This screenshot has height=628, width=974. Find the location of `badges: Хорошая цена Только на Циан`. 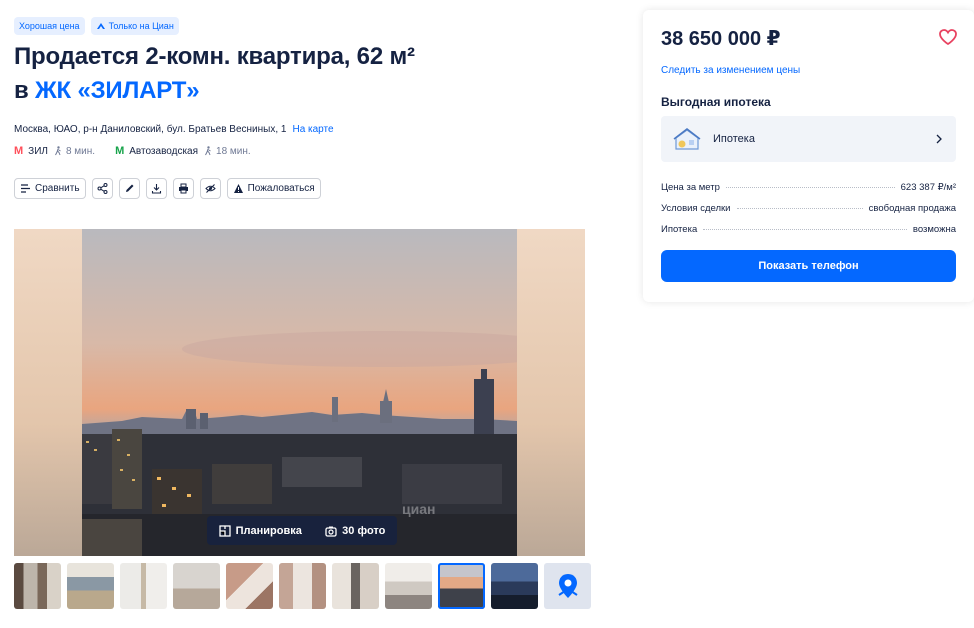

badges: Хорошая цена Только на Циан is located at coordinates (96, 26).